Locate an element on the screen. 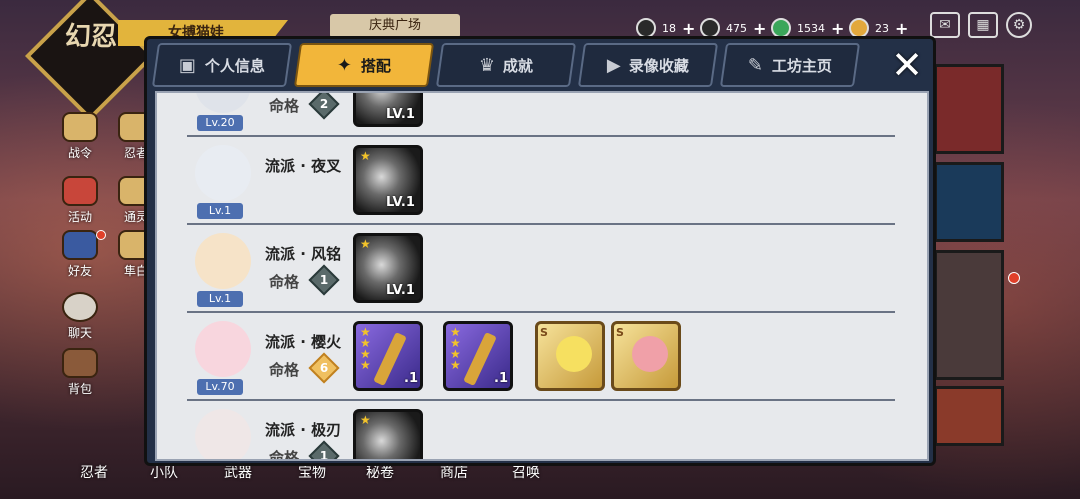 The height and width of the screenshot is (499, 1080). school-label: 流派 · 极刃 is located at coordinates (303, 430).